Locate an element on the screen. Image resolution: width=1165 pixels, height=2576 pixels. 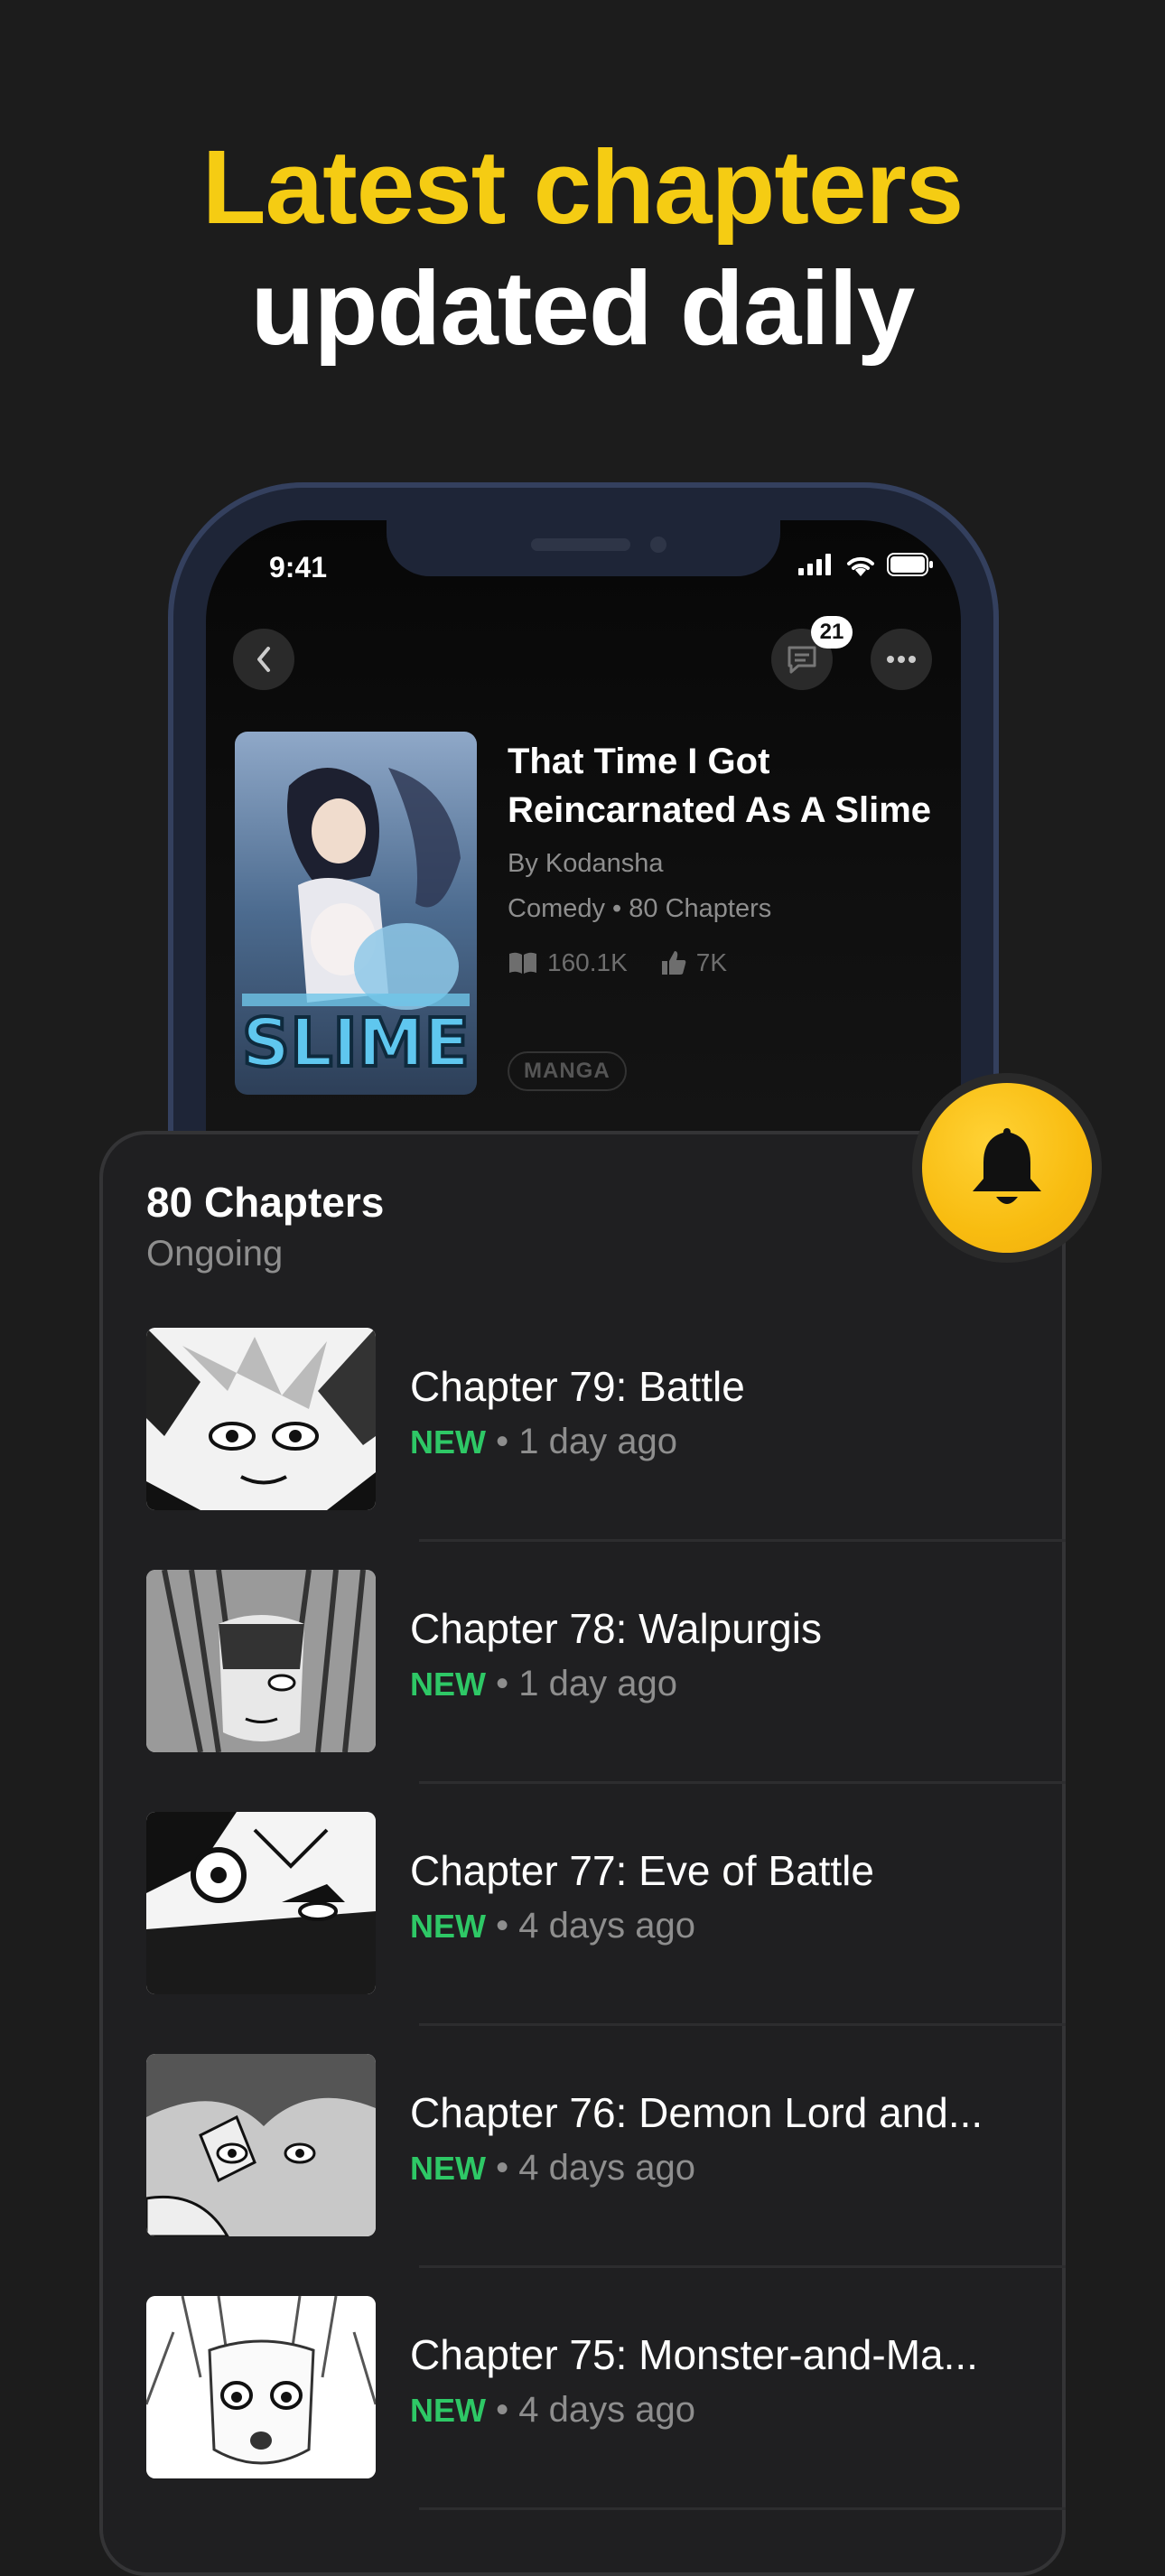
manga-meta: Comedy • 80 Chapters is located at coordinates (640, 908).